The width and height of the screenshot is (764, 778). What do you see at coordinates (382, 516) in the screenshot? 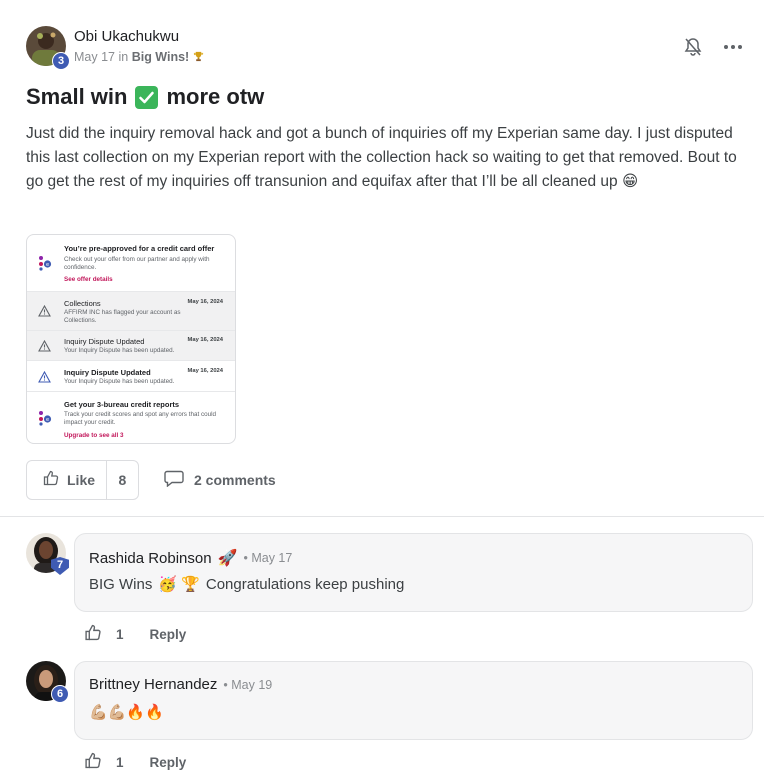
I see `divider` at bounding box center [382, 516].